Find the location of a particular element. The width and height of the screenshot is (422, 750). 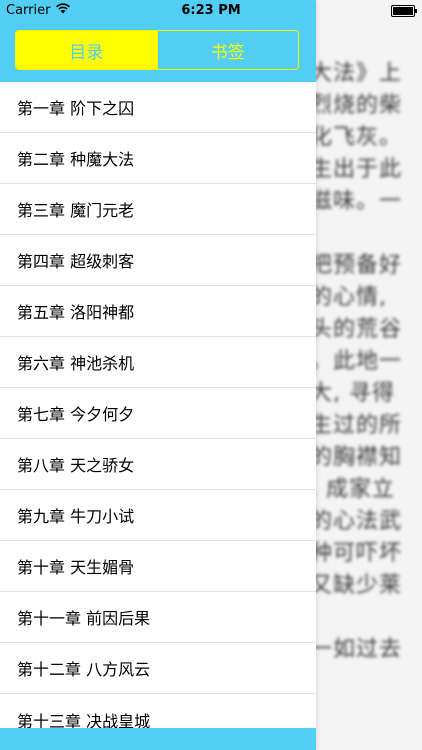

chapter-item: 第一章 阶下之囚 is located at coordinates (158, 107).